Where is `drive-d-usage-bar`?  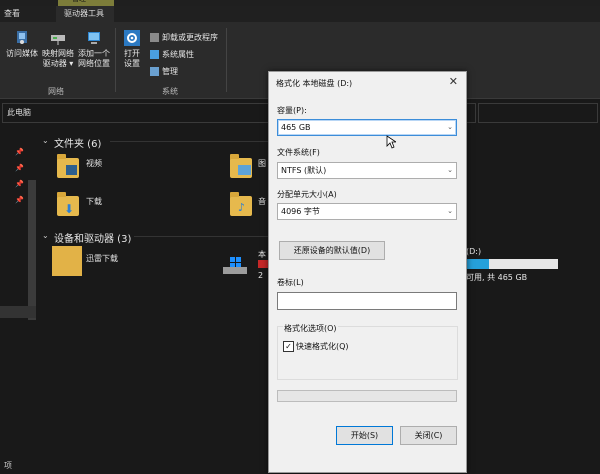
drive-d-usage-bar is located at coordinates (507, 264).